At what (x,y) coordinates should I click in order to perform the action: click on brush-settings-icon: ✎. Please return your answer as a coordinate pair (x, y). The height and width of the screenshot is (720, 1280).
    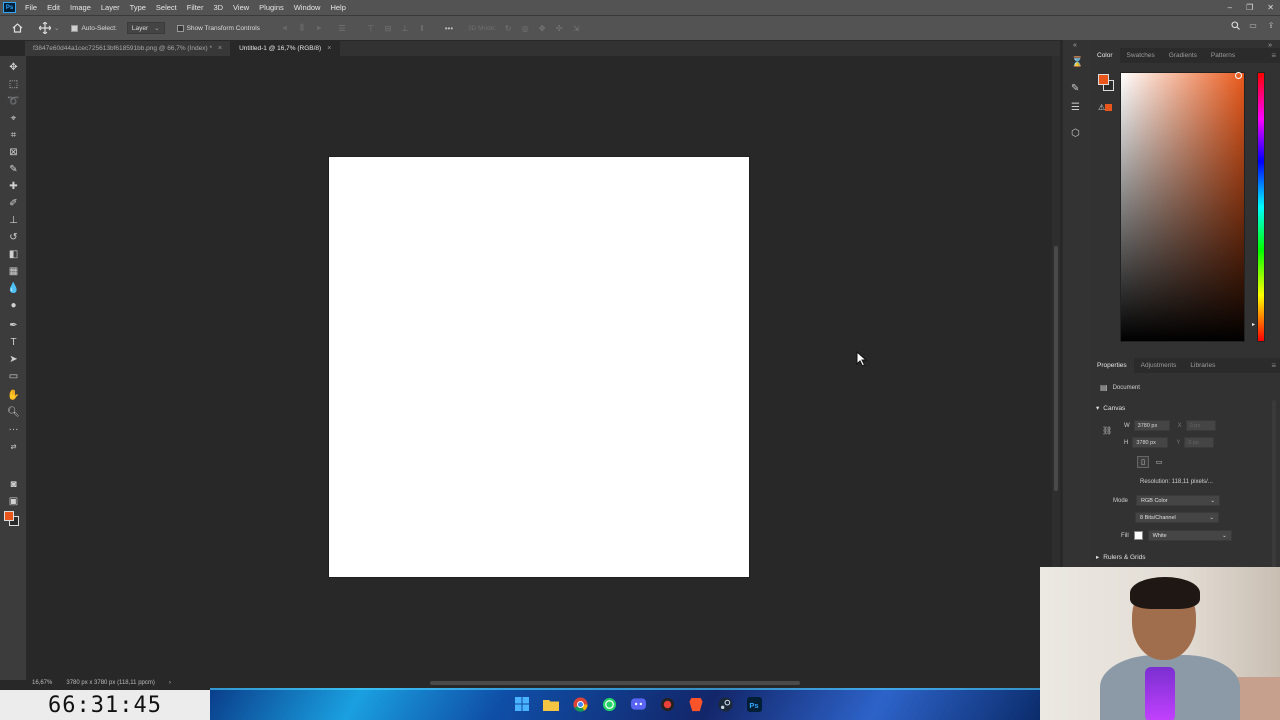
    Looking at the image, I should click on (1075, 88).